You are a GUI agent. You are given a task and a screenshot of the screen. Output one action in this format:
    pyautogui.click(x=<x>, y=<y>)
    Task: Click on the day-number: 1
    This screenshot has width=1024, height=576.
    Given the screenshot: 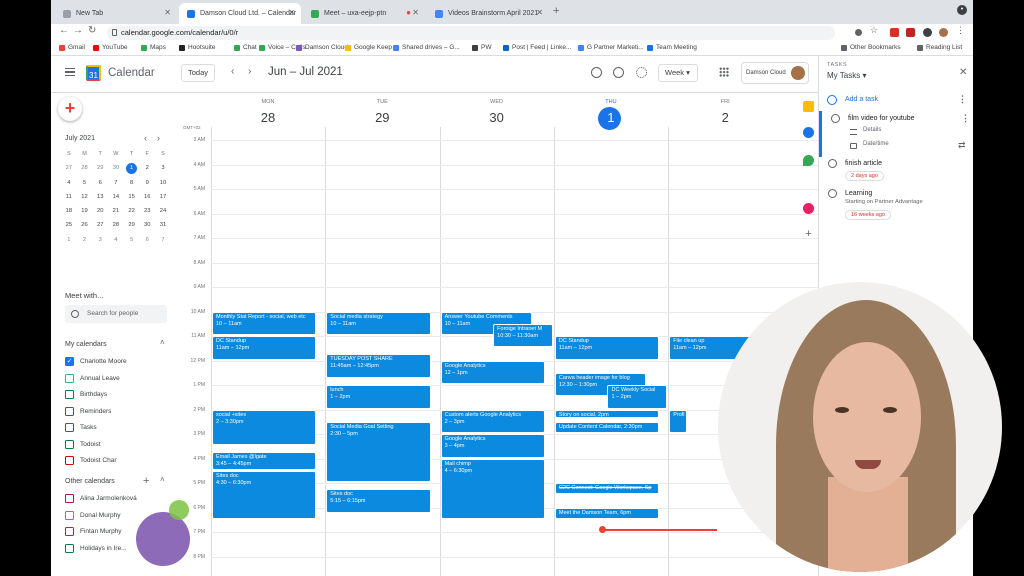 What is the action you would take?
    pyautogui.click(x=611, y=117)
    